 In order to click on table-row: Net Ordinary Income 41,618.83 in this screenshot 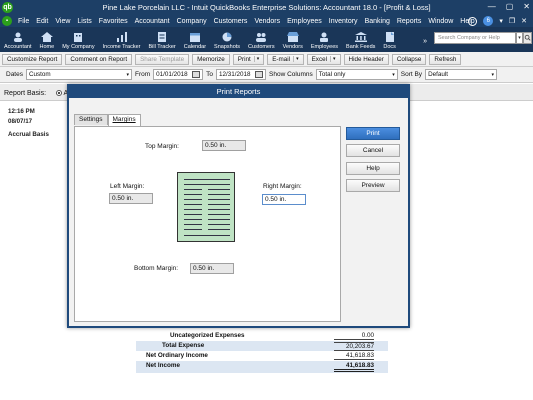, I will do `click(262, 356)`.